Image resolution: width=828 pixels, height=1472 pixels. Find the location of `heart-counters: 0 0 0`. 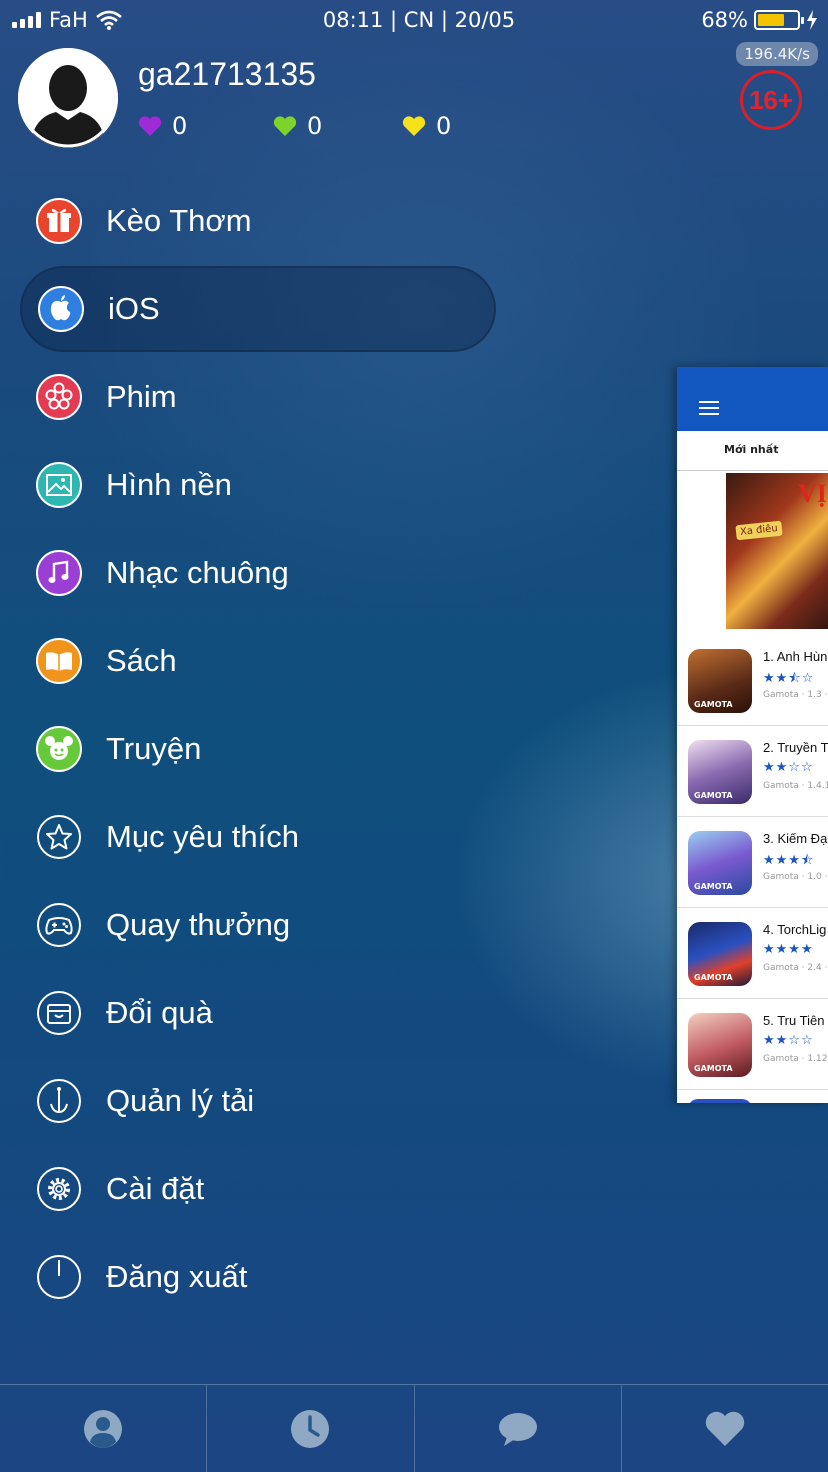

heart-counters: 0 0 0 is located at coordinates (308, 127).